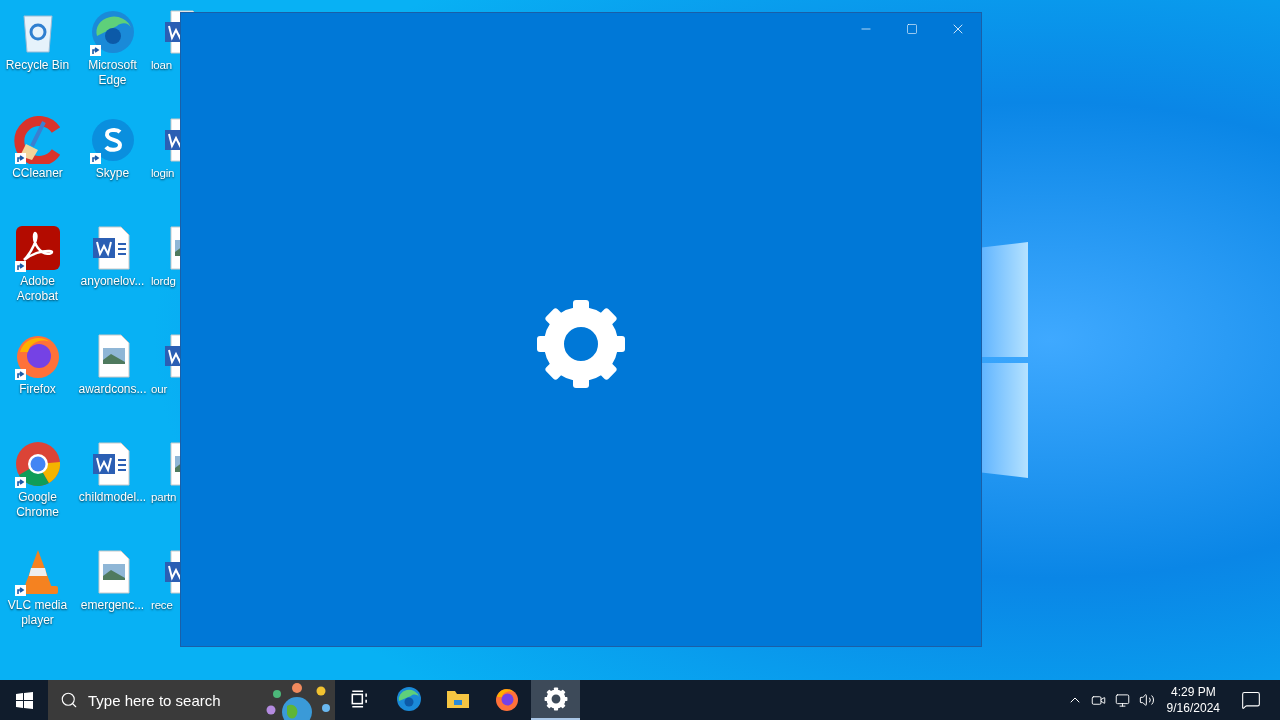 This screenshot has height=720, width=1280. I want to click on desktop-icon-label: Recycle Bin, so click(37, 65).